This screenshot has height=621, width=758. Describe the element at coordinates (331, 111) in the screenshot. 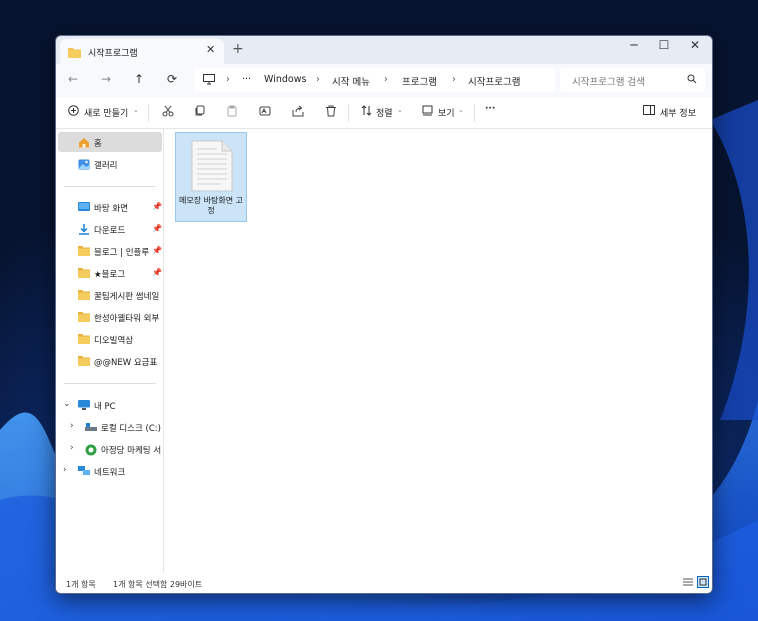

I see `delete-icon` at that location.